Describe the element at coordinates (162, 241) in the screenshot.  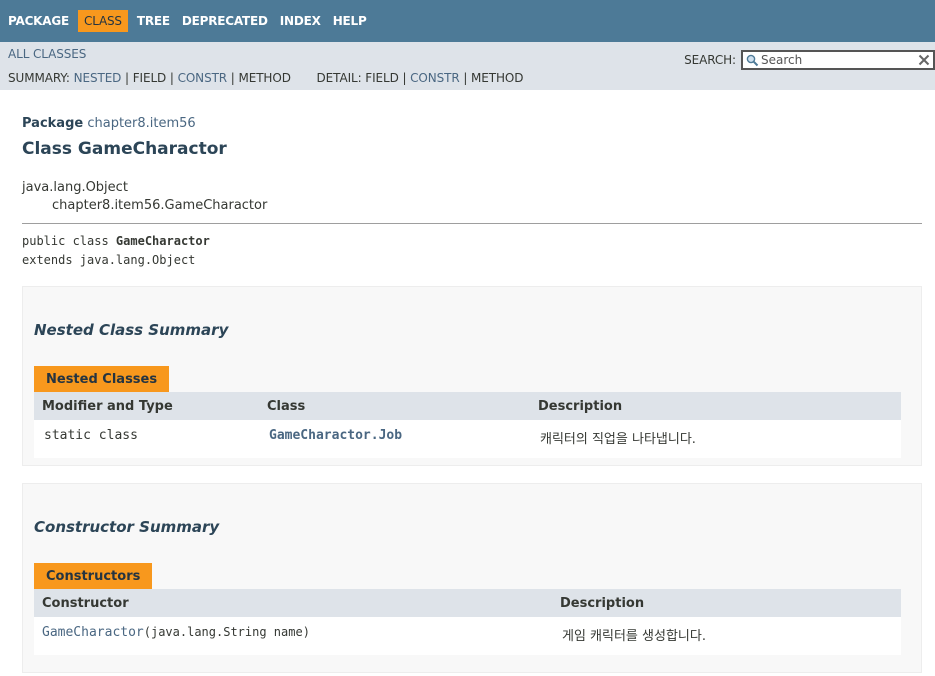
I see `declaration-class-name: GameCharactor` at that location.